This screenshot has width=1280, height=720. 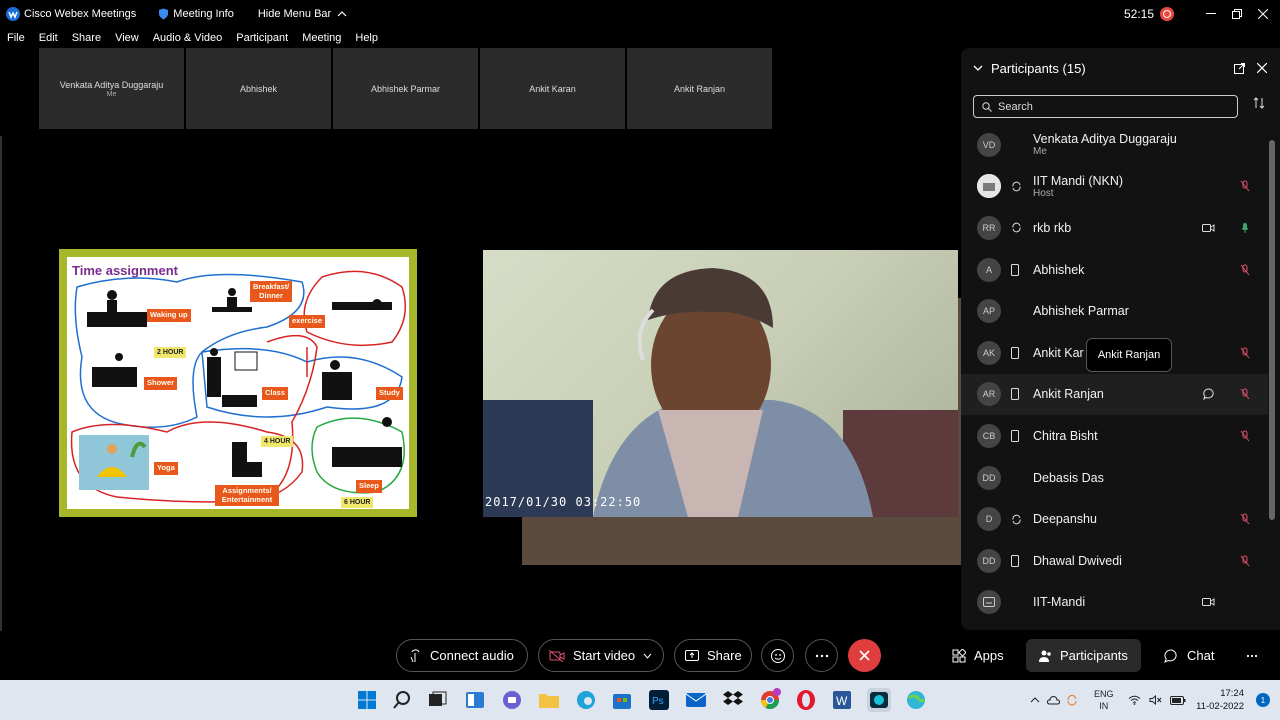 I want to click on thumbnail-ankit-ranjan: Ankit Ranjan, so click(x=699, y=88).